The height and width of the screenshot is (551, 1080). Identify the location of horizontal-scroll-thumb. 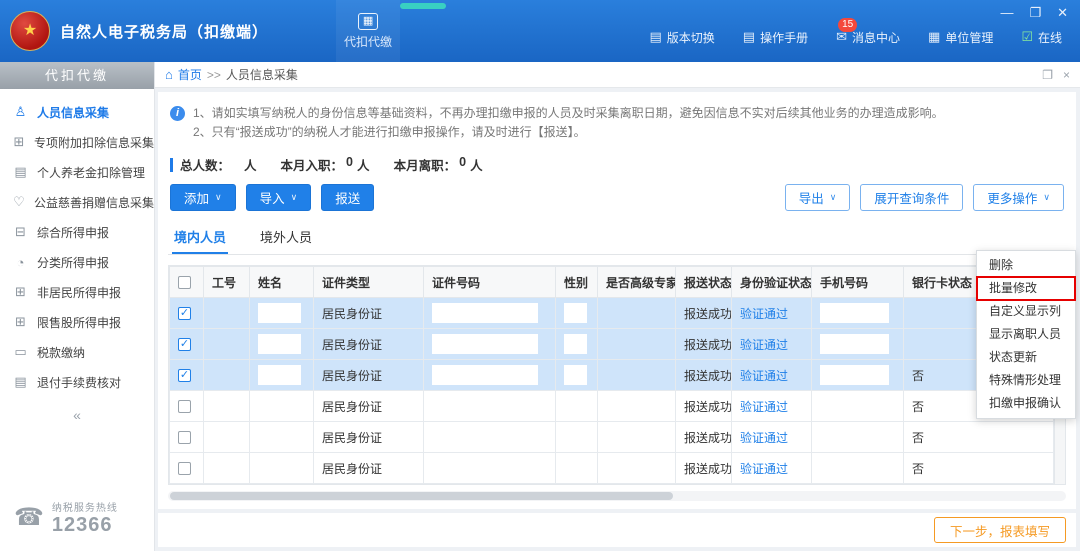
(421, 496).